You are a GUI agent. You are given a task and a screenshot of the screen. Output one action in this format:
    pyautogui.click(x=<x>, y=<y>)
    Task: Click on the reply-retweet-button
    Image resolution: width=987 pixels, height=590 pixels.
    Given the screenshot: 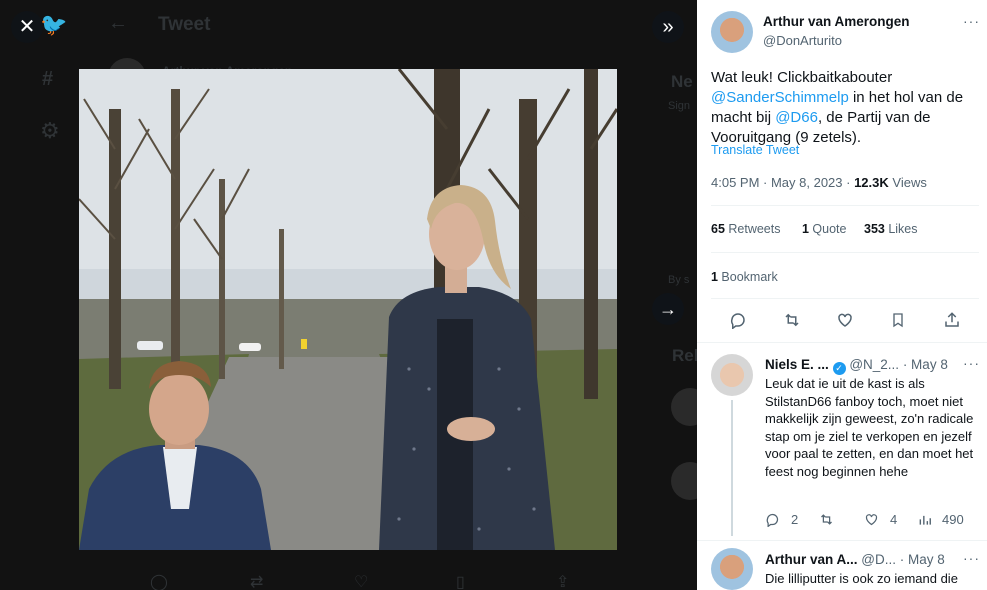 What is the action you would take?
    pyautogui.click(x=826, y=519)
    